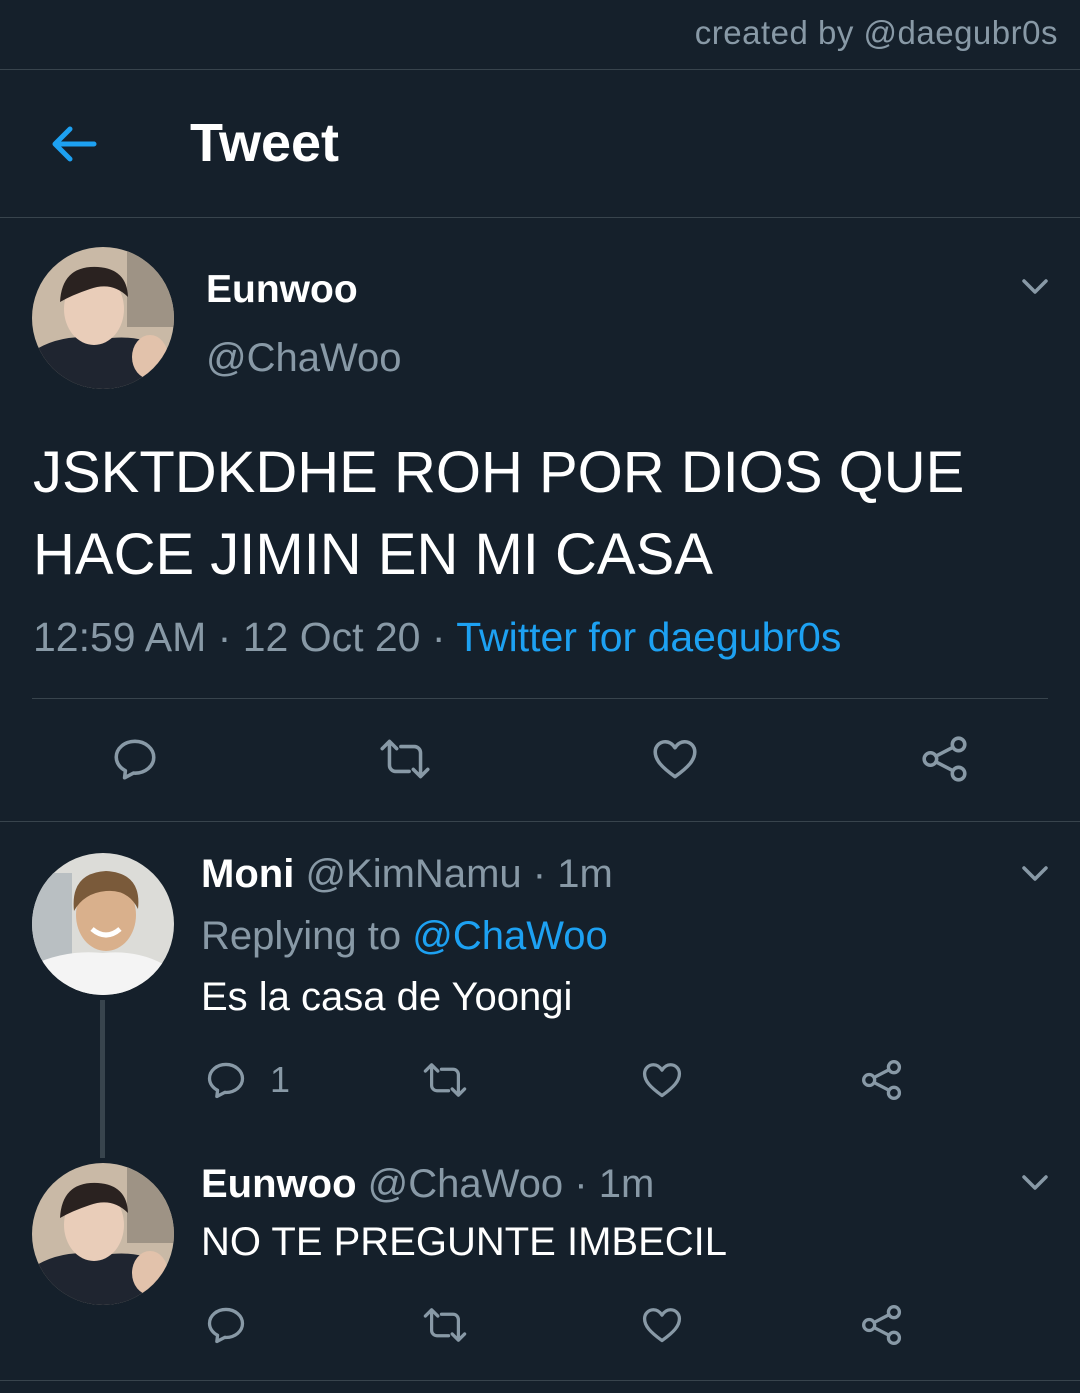 This screenshot has height=1393, width=1080. I want to click on arrow-left-icon, so click(74, 144).